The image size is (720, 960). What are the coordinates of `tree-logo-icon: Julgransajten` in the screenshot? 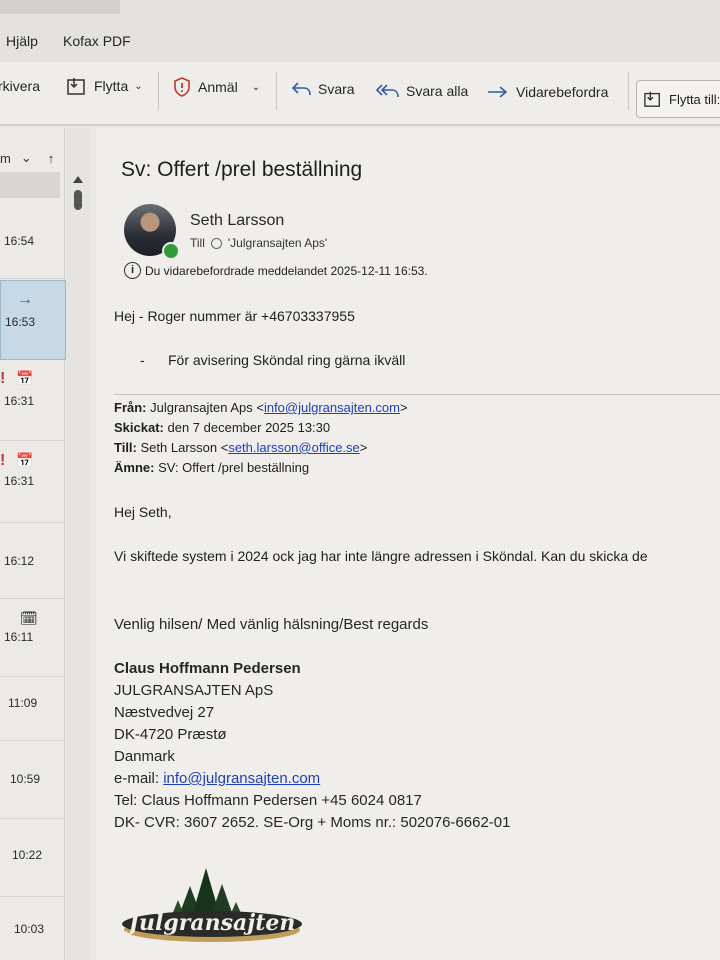 It's located at (212, 905).